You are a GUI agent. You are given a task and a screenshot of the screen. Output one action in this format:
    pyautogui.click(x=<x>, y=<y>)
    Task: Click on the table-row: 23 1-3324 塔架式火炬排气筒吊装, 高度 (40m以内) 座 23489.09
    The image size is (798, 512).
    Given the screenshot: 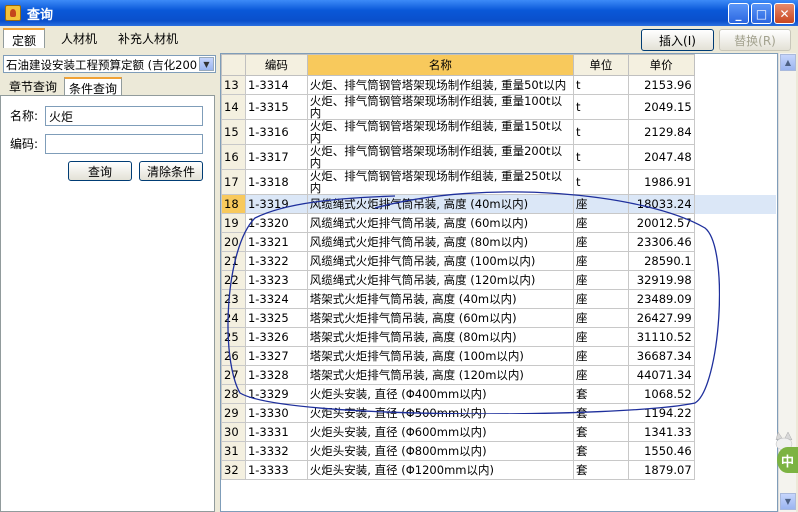 What is the action you would take?
    pyautogui.click(x=499, y=299)
    